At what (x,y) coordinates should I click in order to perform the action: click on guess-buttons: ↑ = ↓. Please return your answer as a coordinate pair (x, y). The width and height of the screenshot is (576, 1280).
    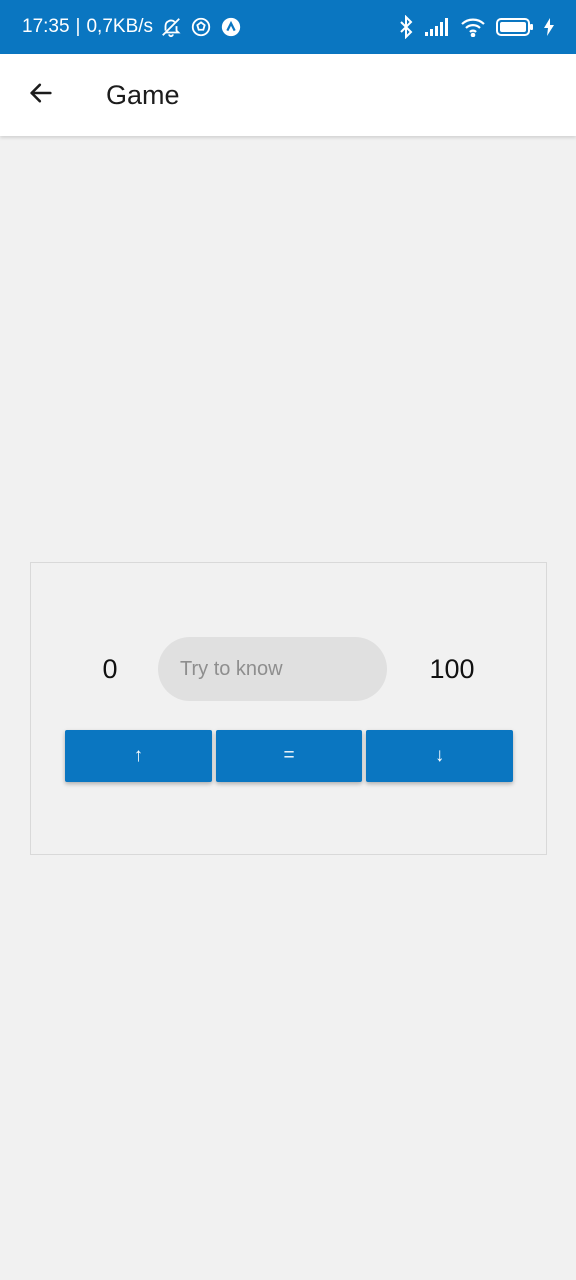
    Looking at the image, I should click on (289, 756).